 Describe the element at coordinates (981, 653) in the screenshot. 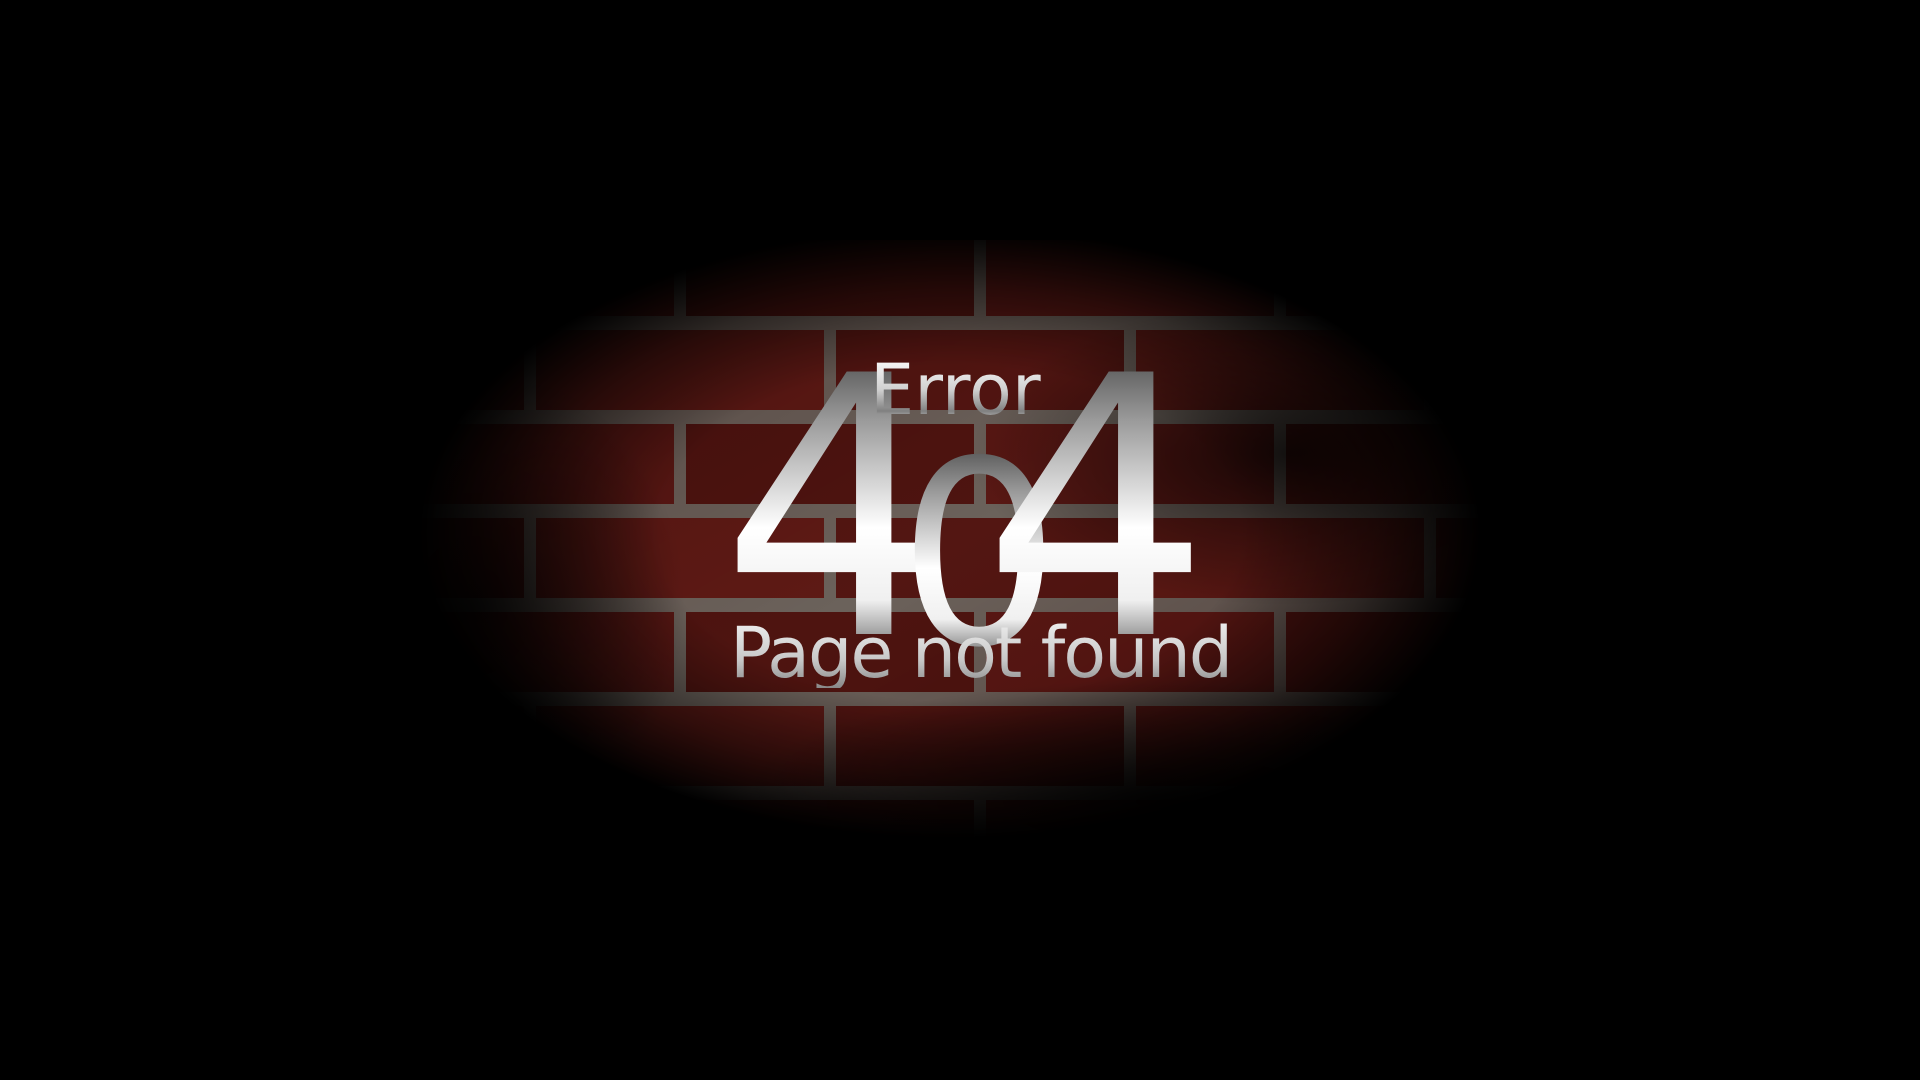

I see `error-message: Page not found` at that location.